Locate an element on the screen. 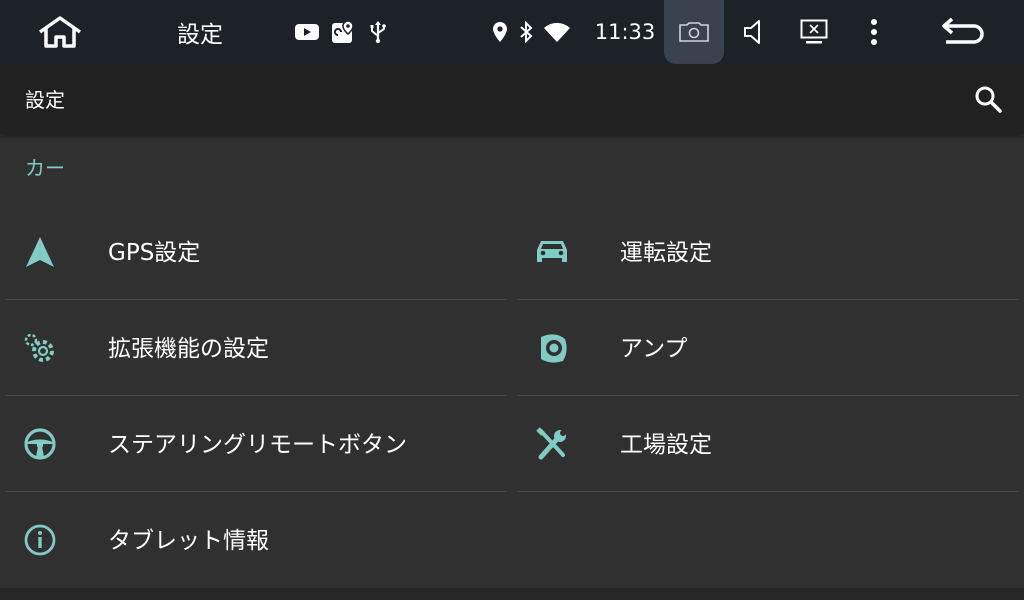 The image size is (1024, 600). home-icon is located at coordinates (60, 32).